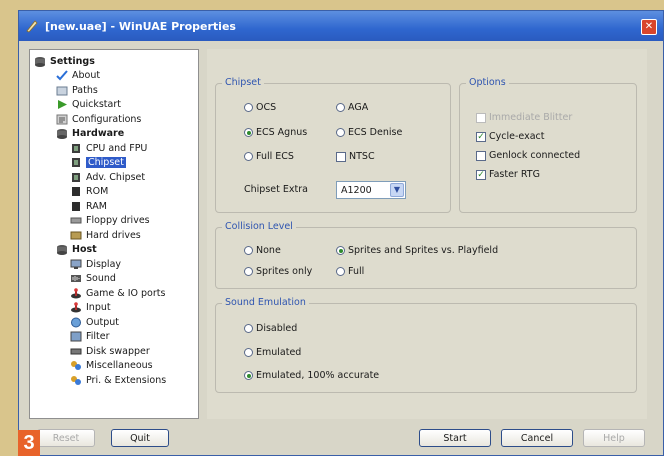 The image size is (664, 456). What do you see at coordinates (535, 155) in the screenshot?
I see `checkbox-label: Genlock connected` at bounding box center [535, 155].